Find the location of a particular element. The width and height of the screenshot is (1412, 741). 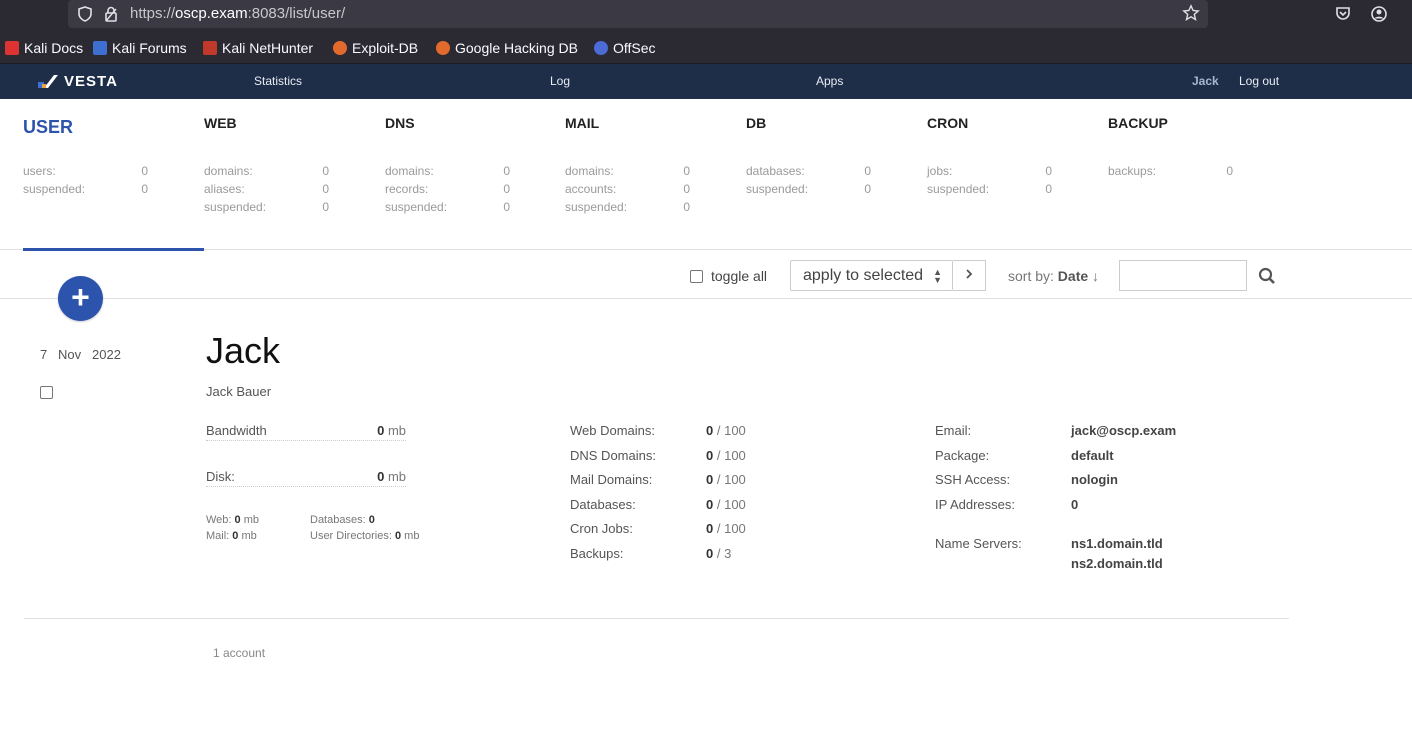

stat-tab-db: DB databases: 0 suspended: 0 is located at coordinates (836, 174).